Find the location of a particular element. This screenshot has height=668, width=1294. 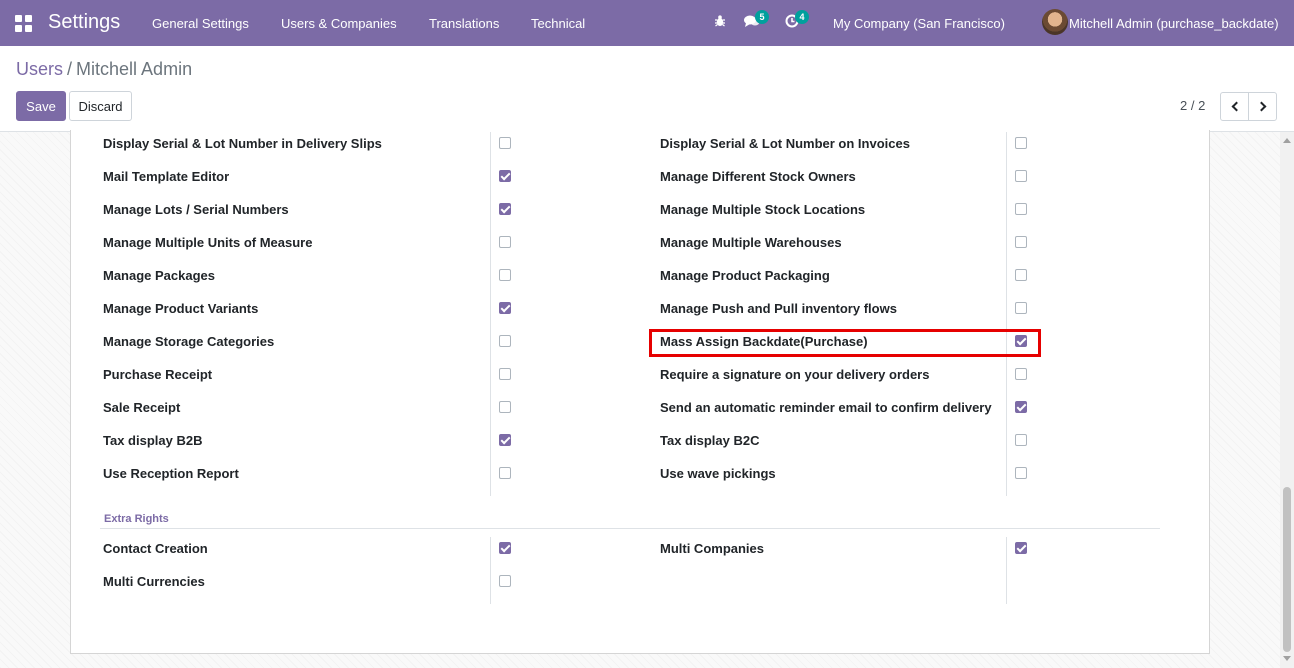

scroll-thumb is located at coordinates (1287, 569).